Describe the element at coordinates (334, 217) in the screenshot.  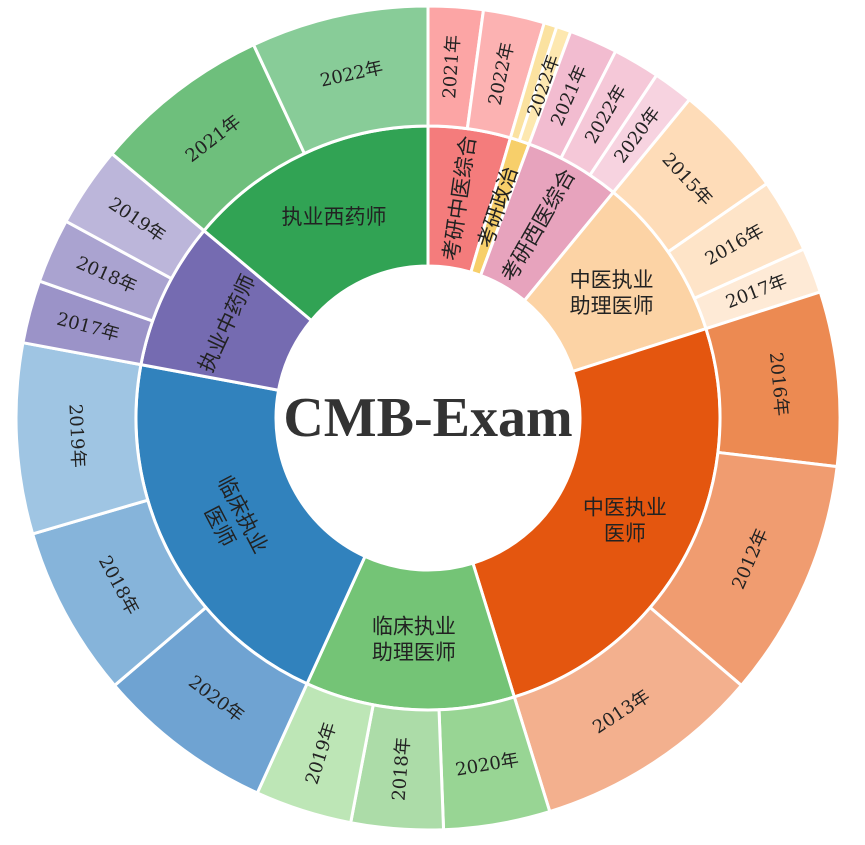
I see `inner-label-8: 执业西药师` at that location.